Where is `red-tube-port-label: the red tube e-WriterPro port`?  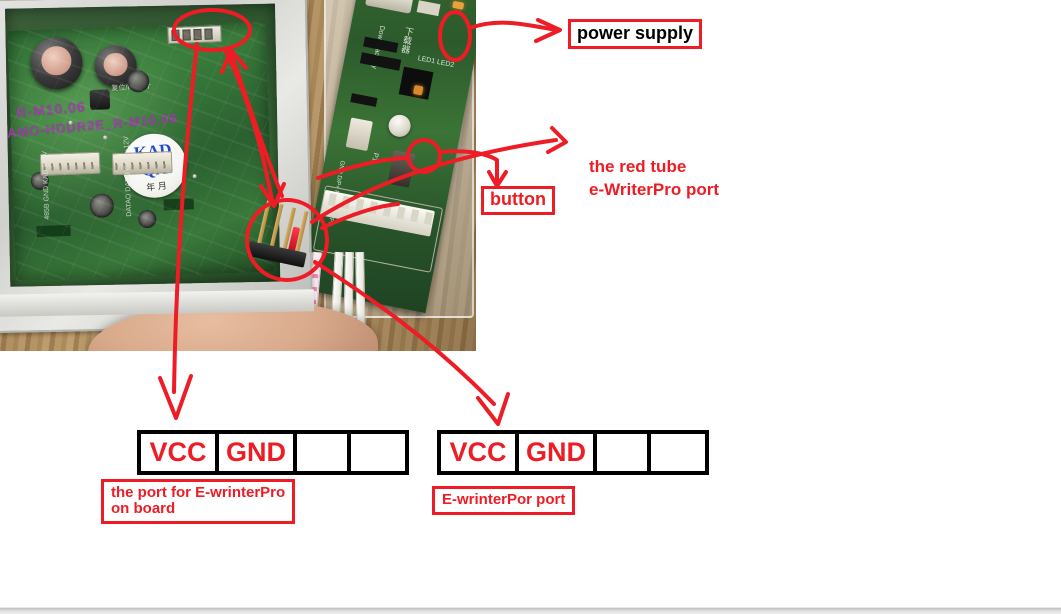 red-tube-port-label: the red tube e-WriterPro port is located at coordinates (654, 178).